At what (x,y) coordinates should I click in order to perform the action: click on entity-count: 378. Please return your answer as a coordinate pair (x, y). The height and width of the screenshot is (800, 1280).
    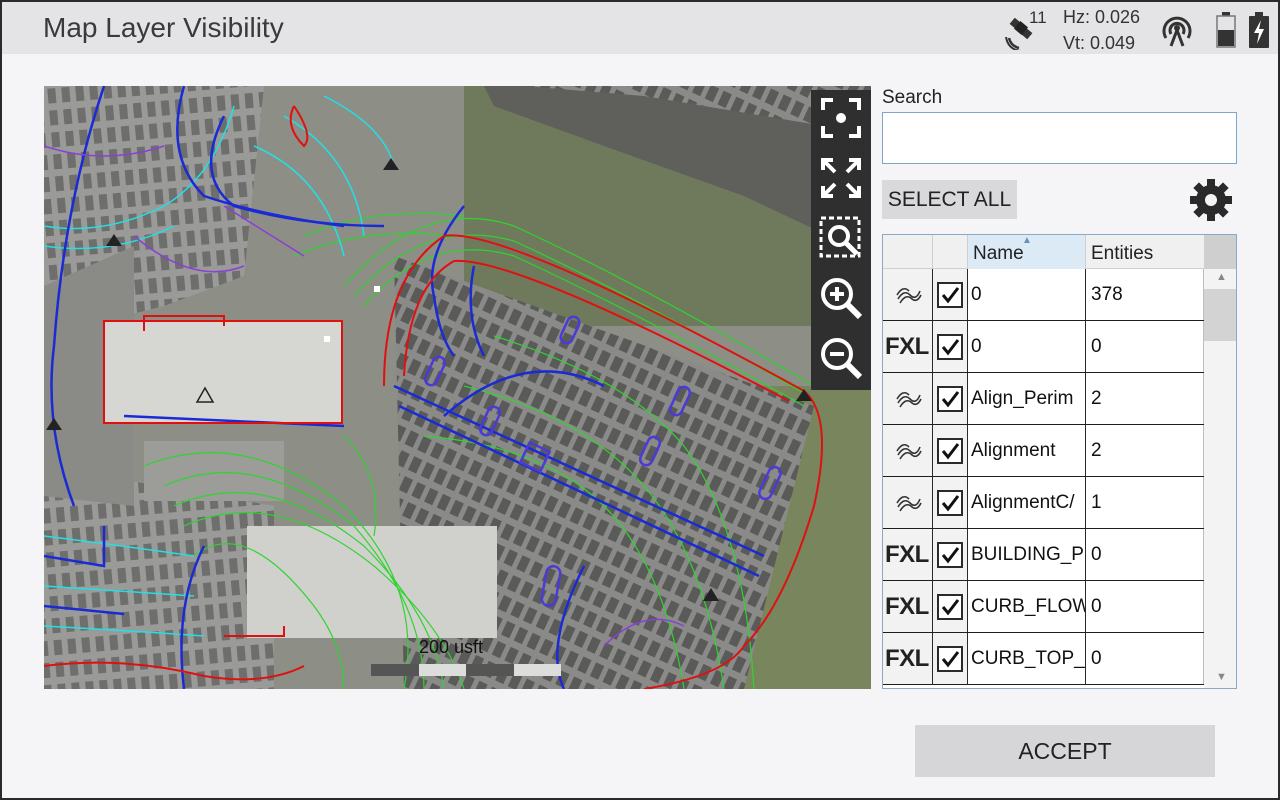
    Looking at the image, I should click on (1145, 294).